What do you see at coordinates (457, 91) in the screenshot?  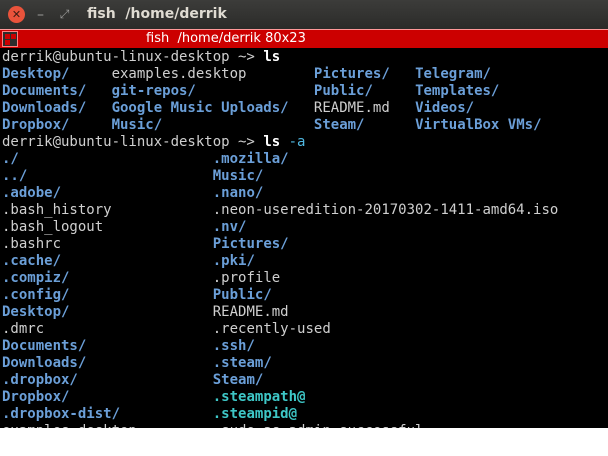 I see `file-entry: Templates/` at bounding box center [457, 91].